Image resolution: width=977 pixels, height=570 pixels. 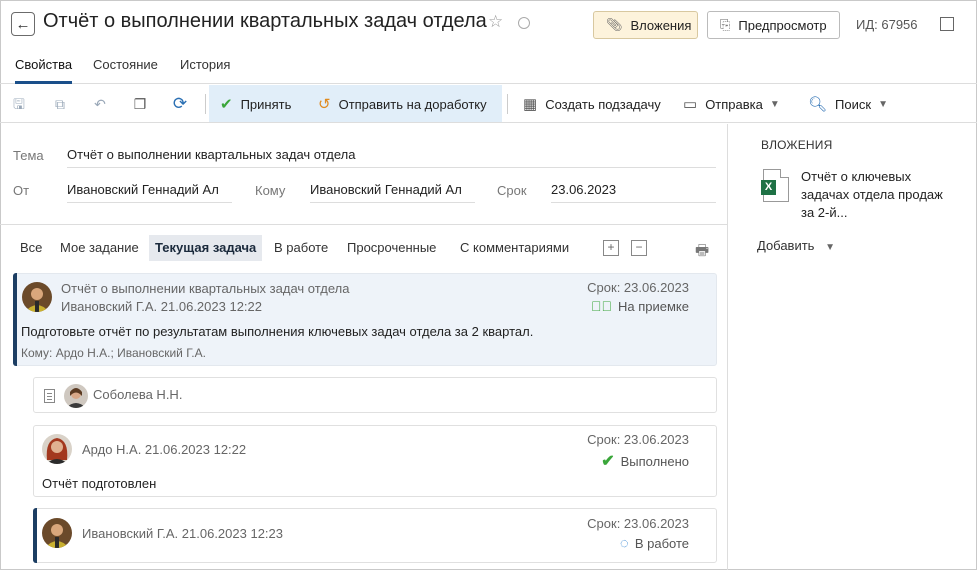 I want to click on open-external-icon, so click(x=947, y=24).